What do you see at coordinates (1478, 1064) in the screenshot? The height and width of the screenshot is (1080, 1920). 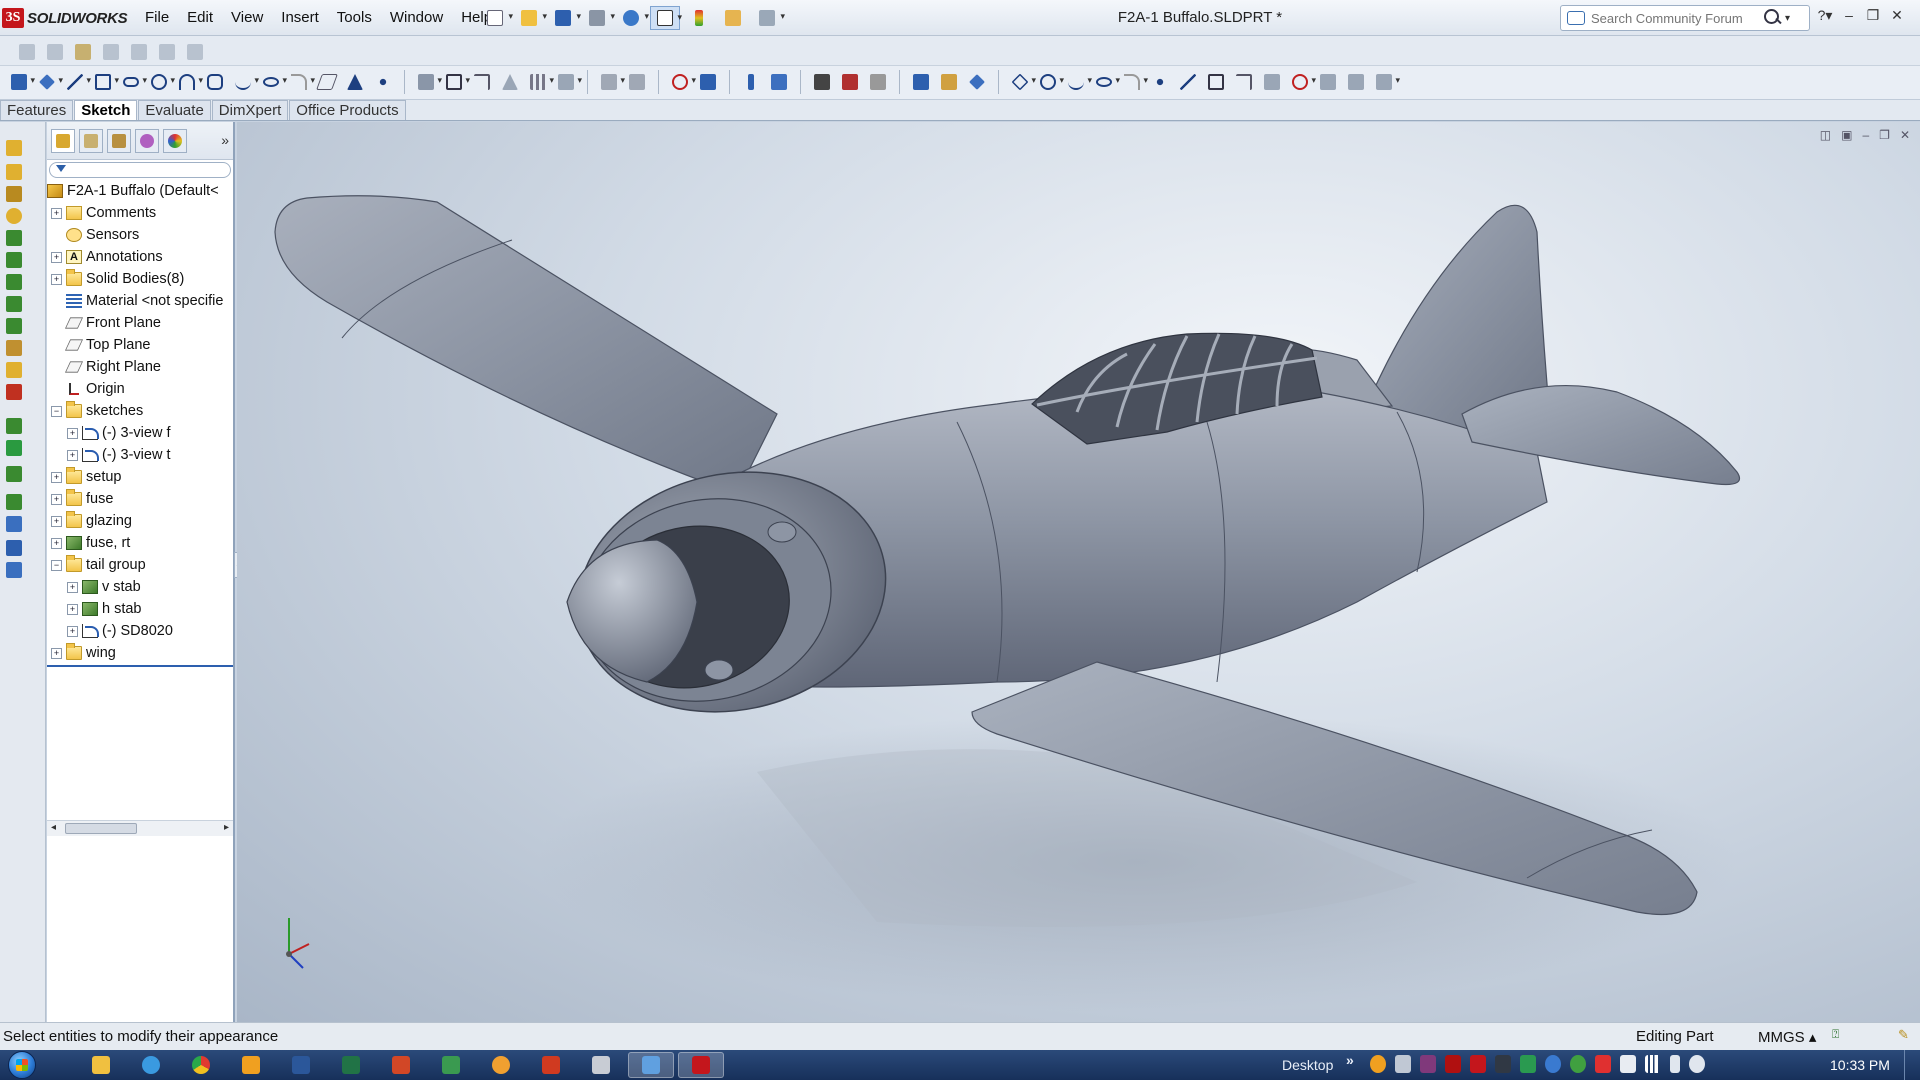 I see `tray-solidworks-icon` at bounding box center [1478, 1064].